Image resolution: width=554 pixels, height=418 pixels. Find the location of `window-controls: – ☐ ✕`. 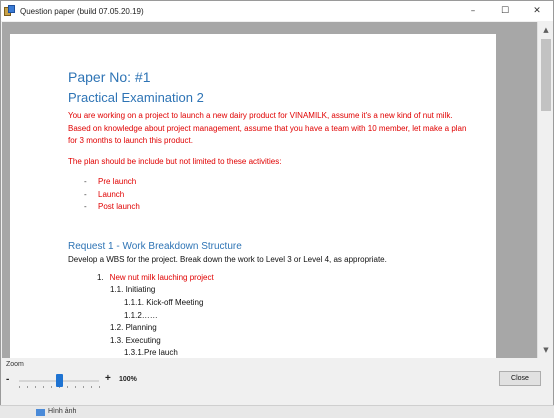

window-controls: – ☐ ✕ is located at coordinates (505, 11).